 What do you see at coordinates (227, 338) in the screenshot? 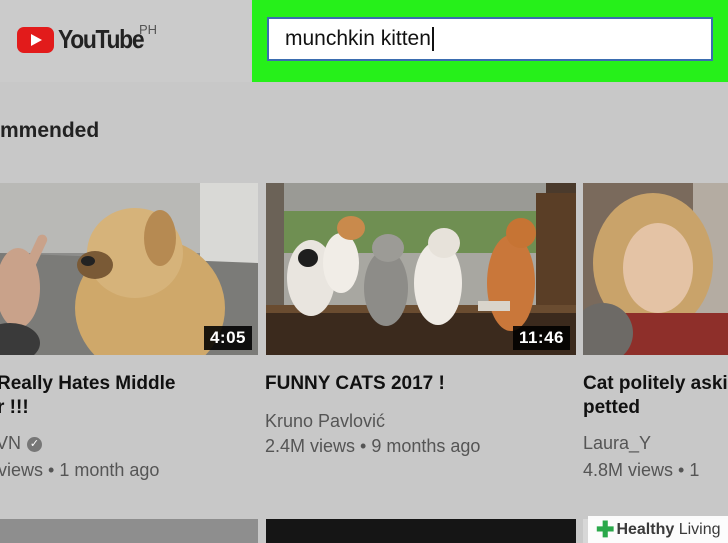
I see `video-duration: 4:05` at bounding box center [227, 338].